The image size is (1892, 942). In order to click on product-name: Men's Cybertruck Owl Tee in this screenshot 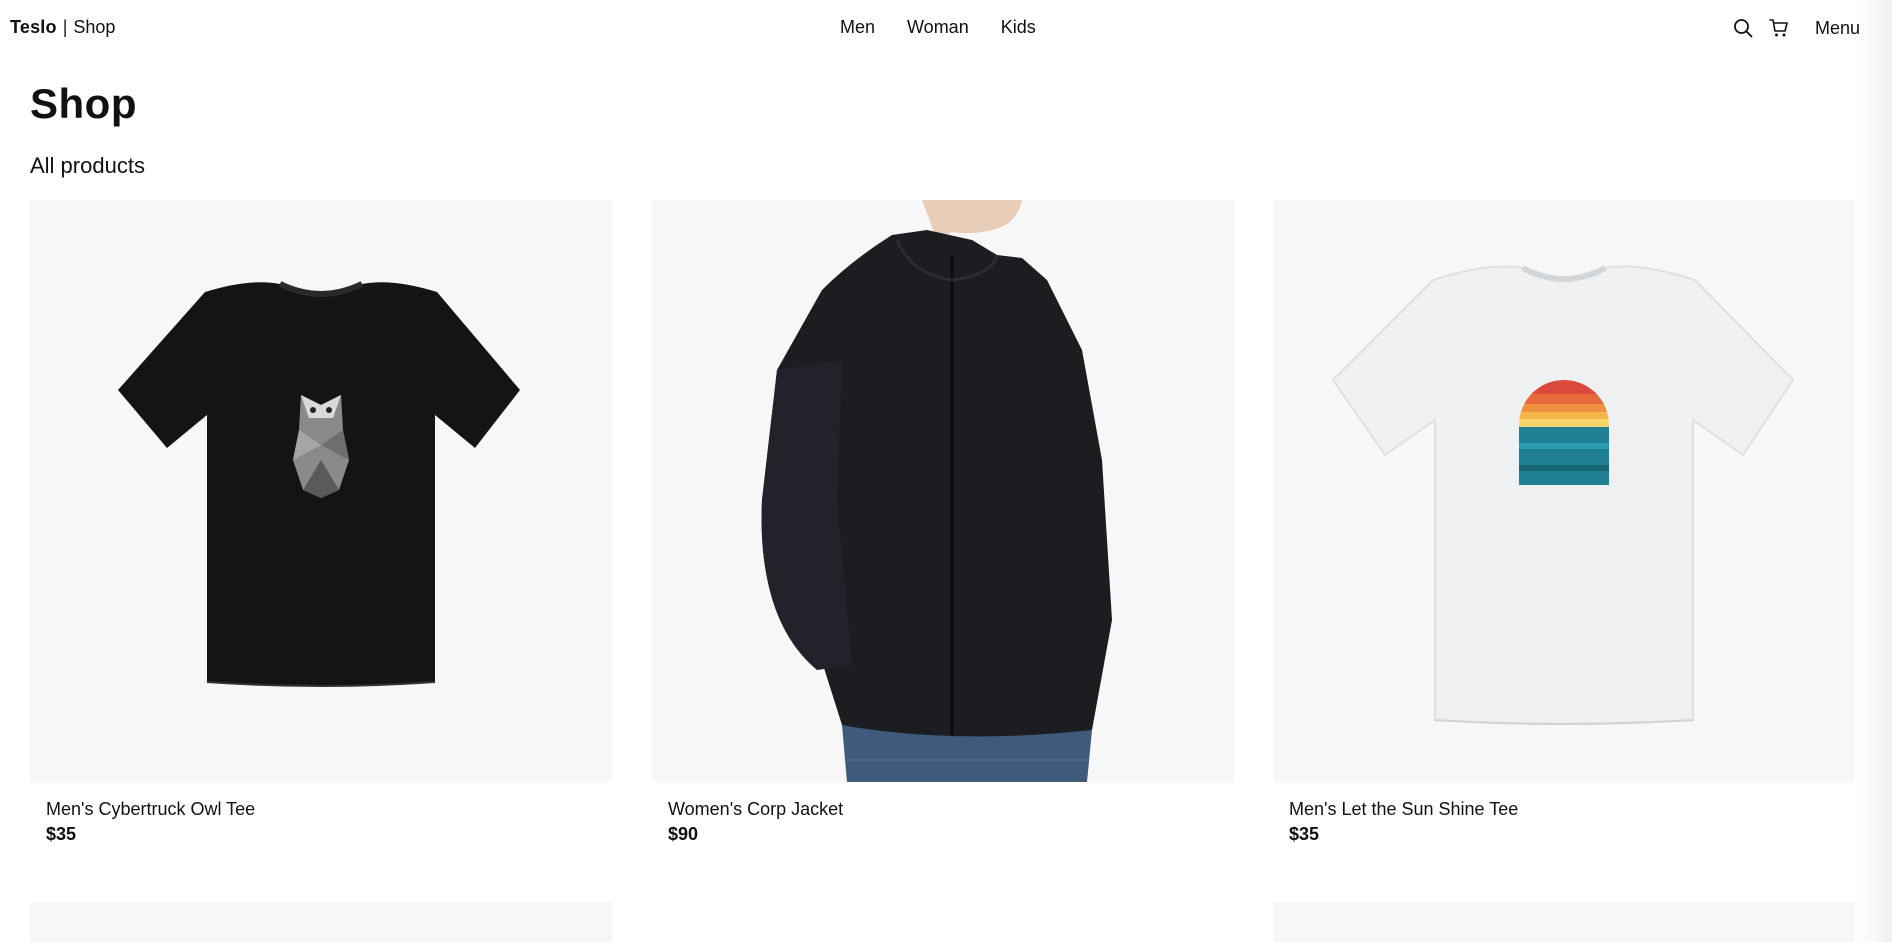, I will do `click(150, 809)`.